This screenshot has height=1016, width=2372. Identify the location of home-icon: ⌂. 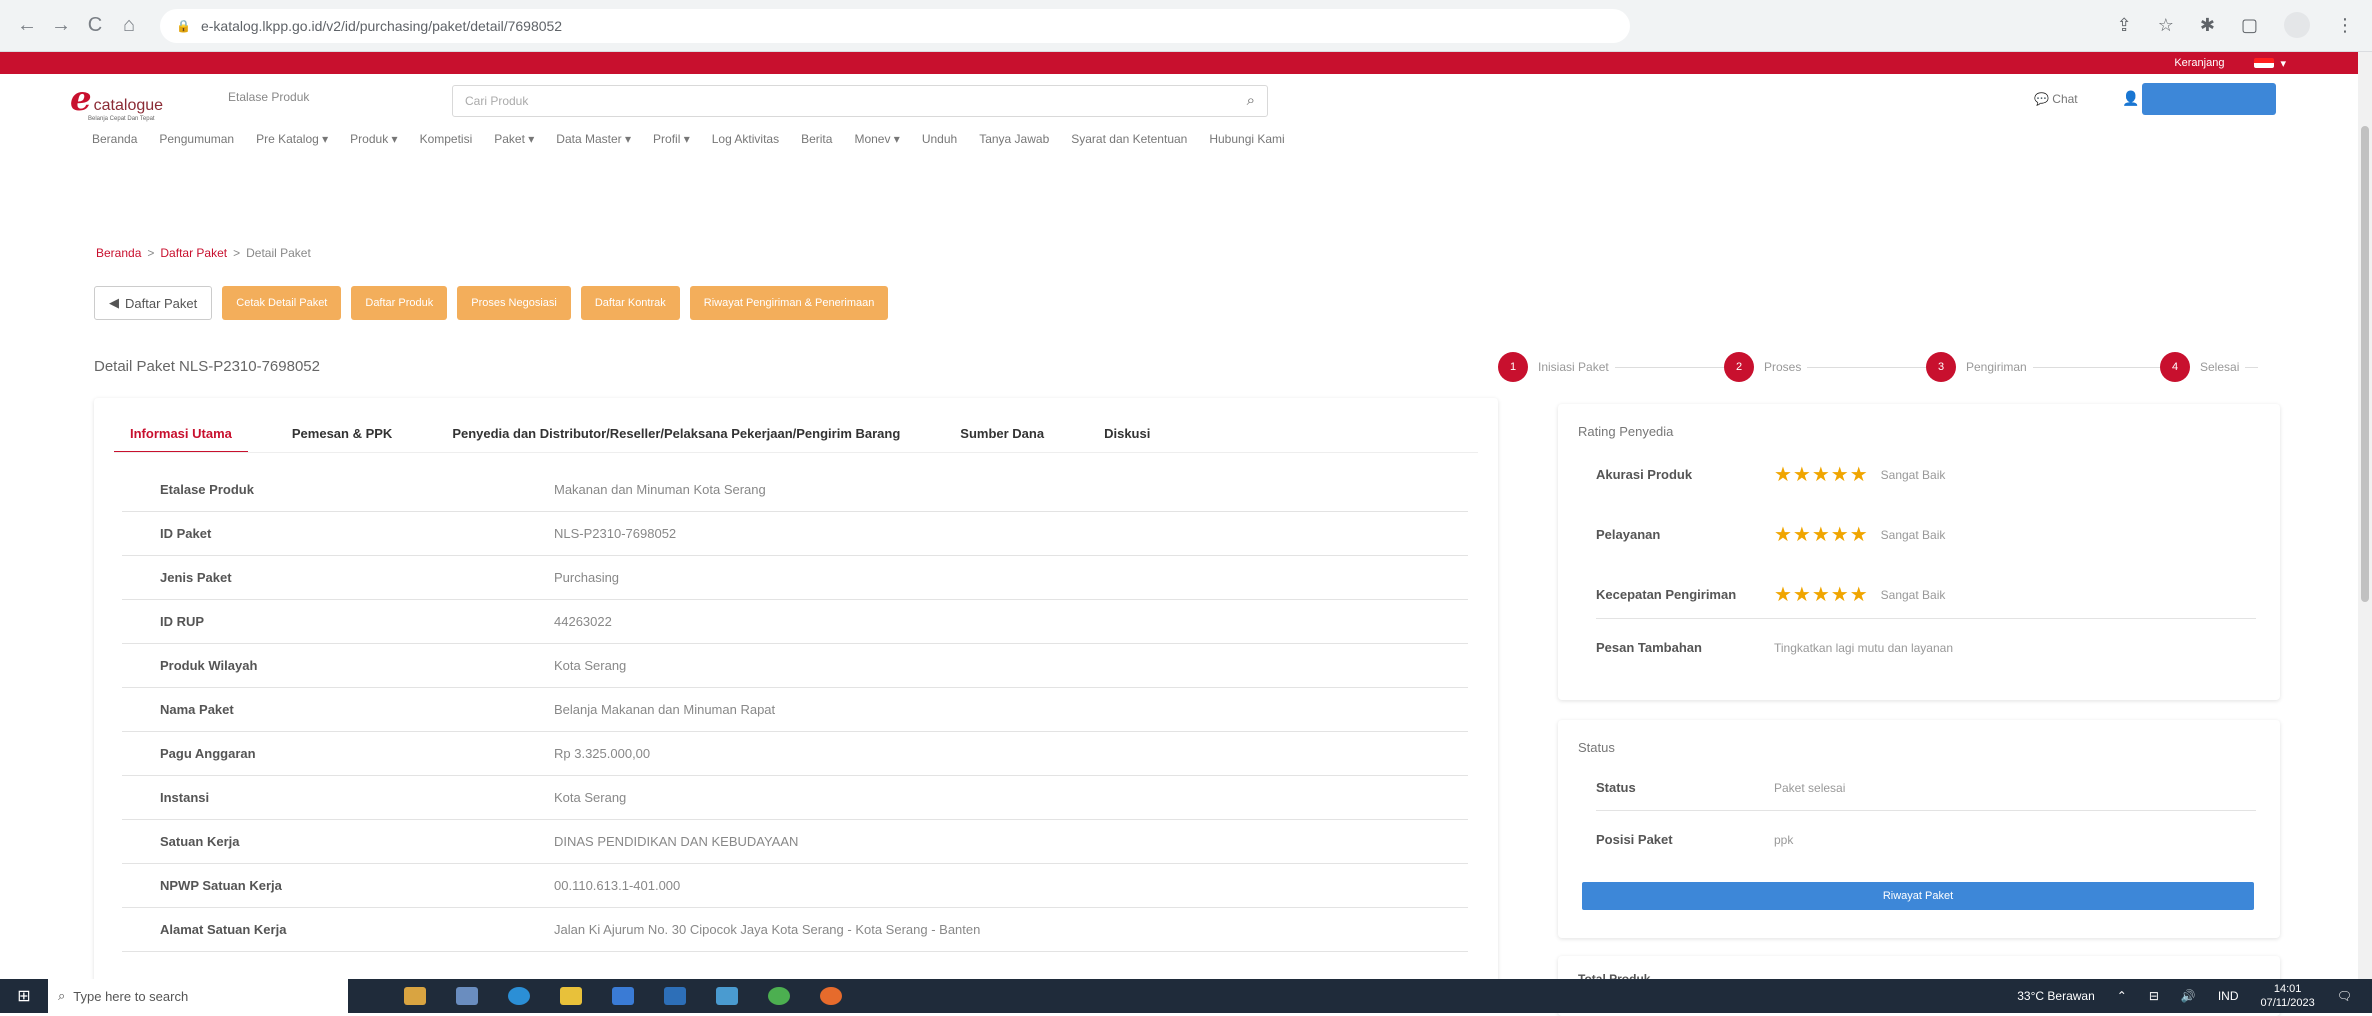
(129, 26).